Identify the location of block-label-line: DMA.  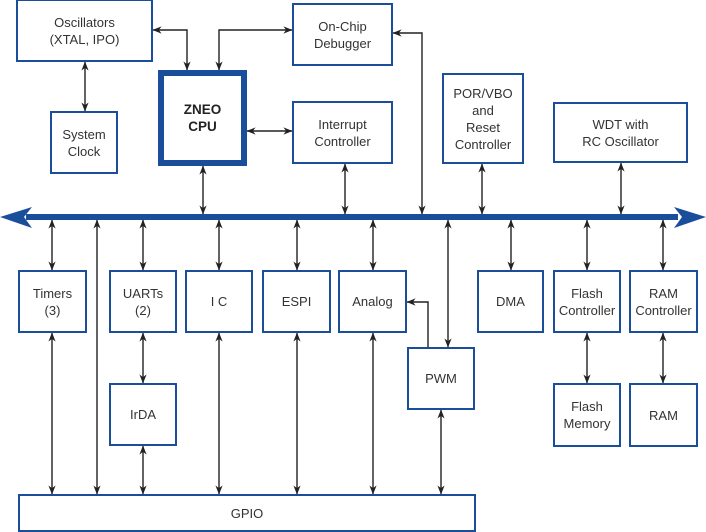
(510, 301).